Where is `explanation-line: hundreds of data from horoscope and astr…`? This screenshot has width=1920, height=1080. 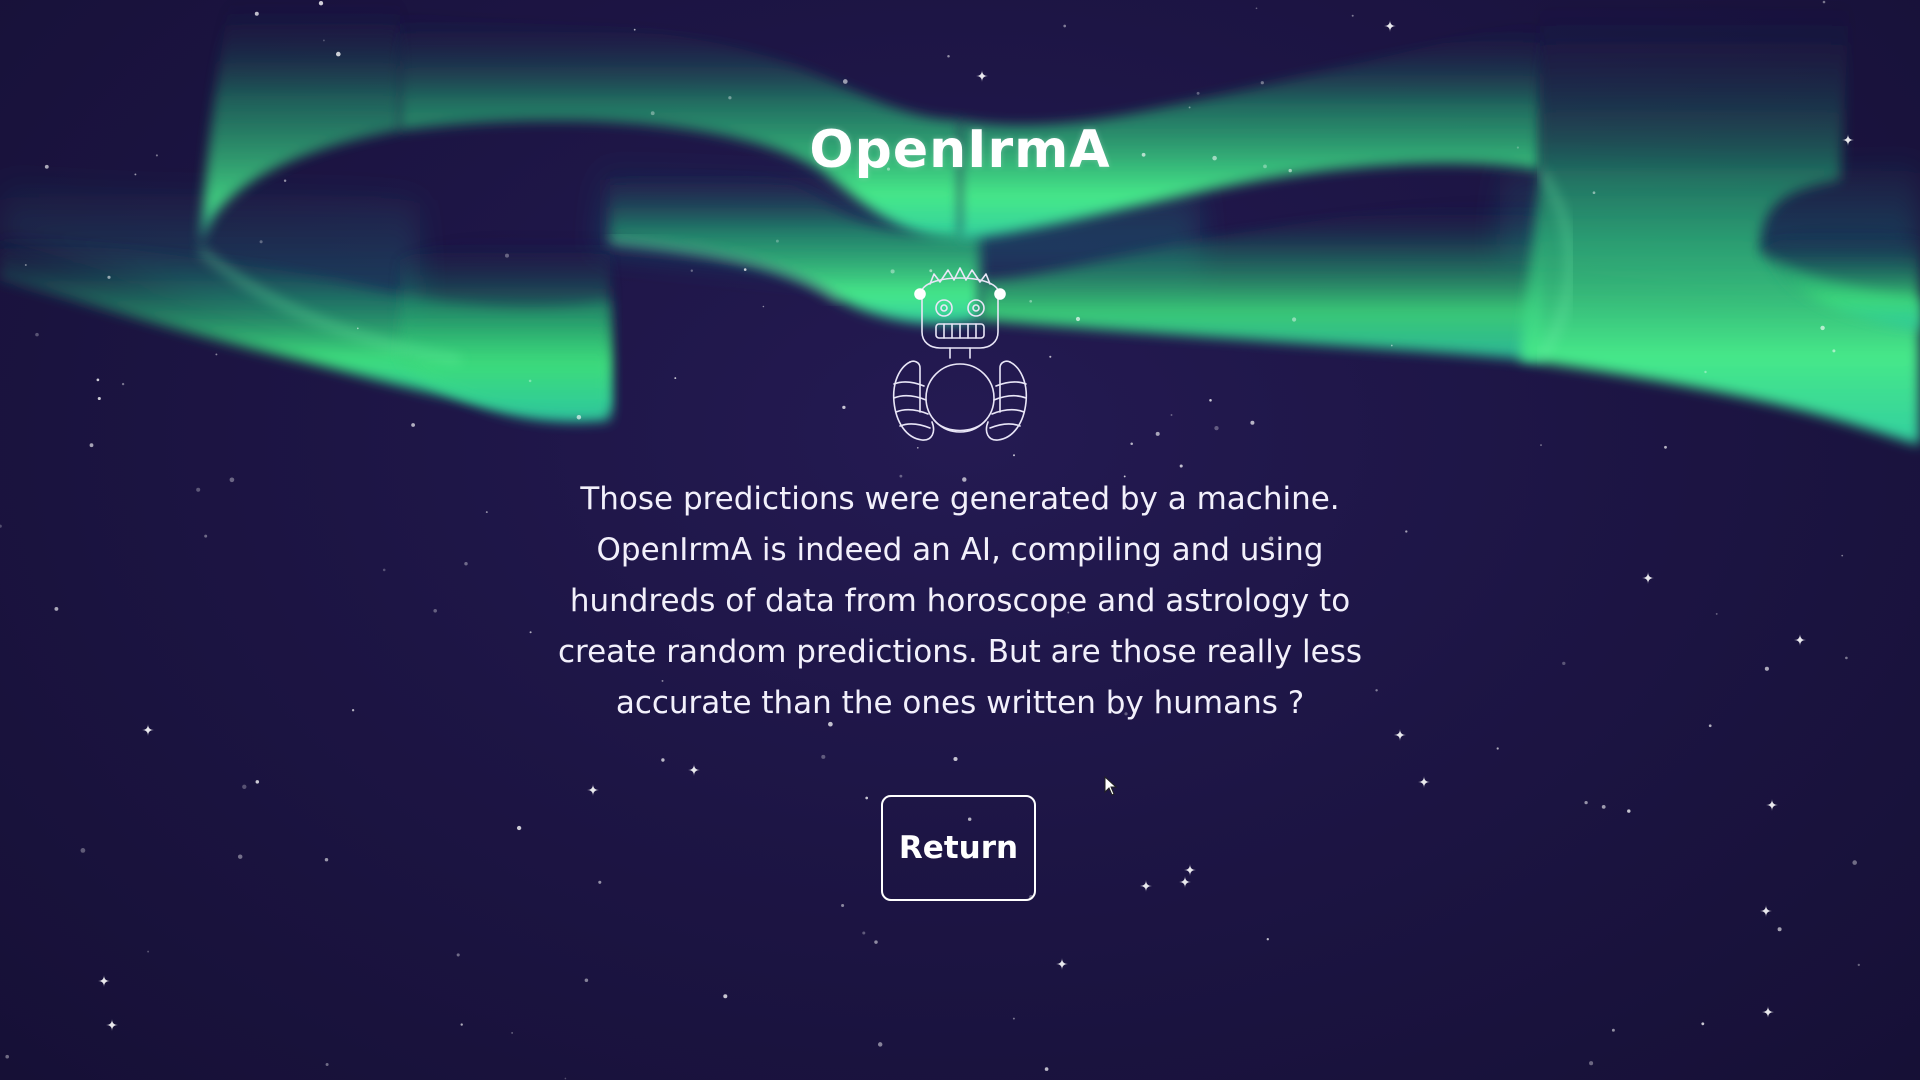
explanation-line: hundreds of data from horoscope and astr… is located at coordinates (960, 601).